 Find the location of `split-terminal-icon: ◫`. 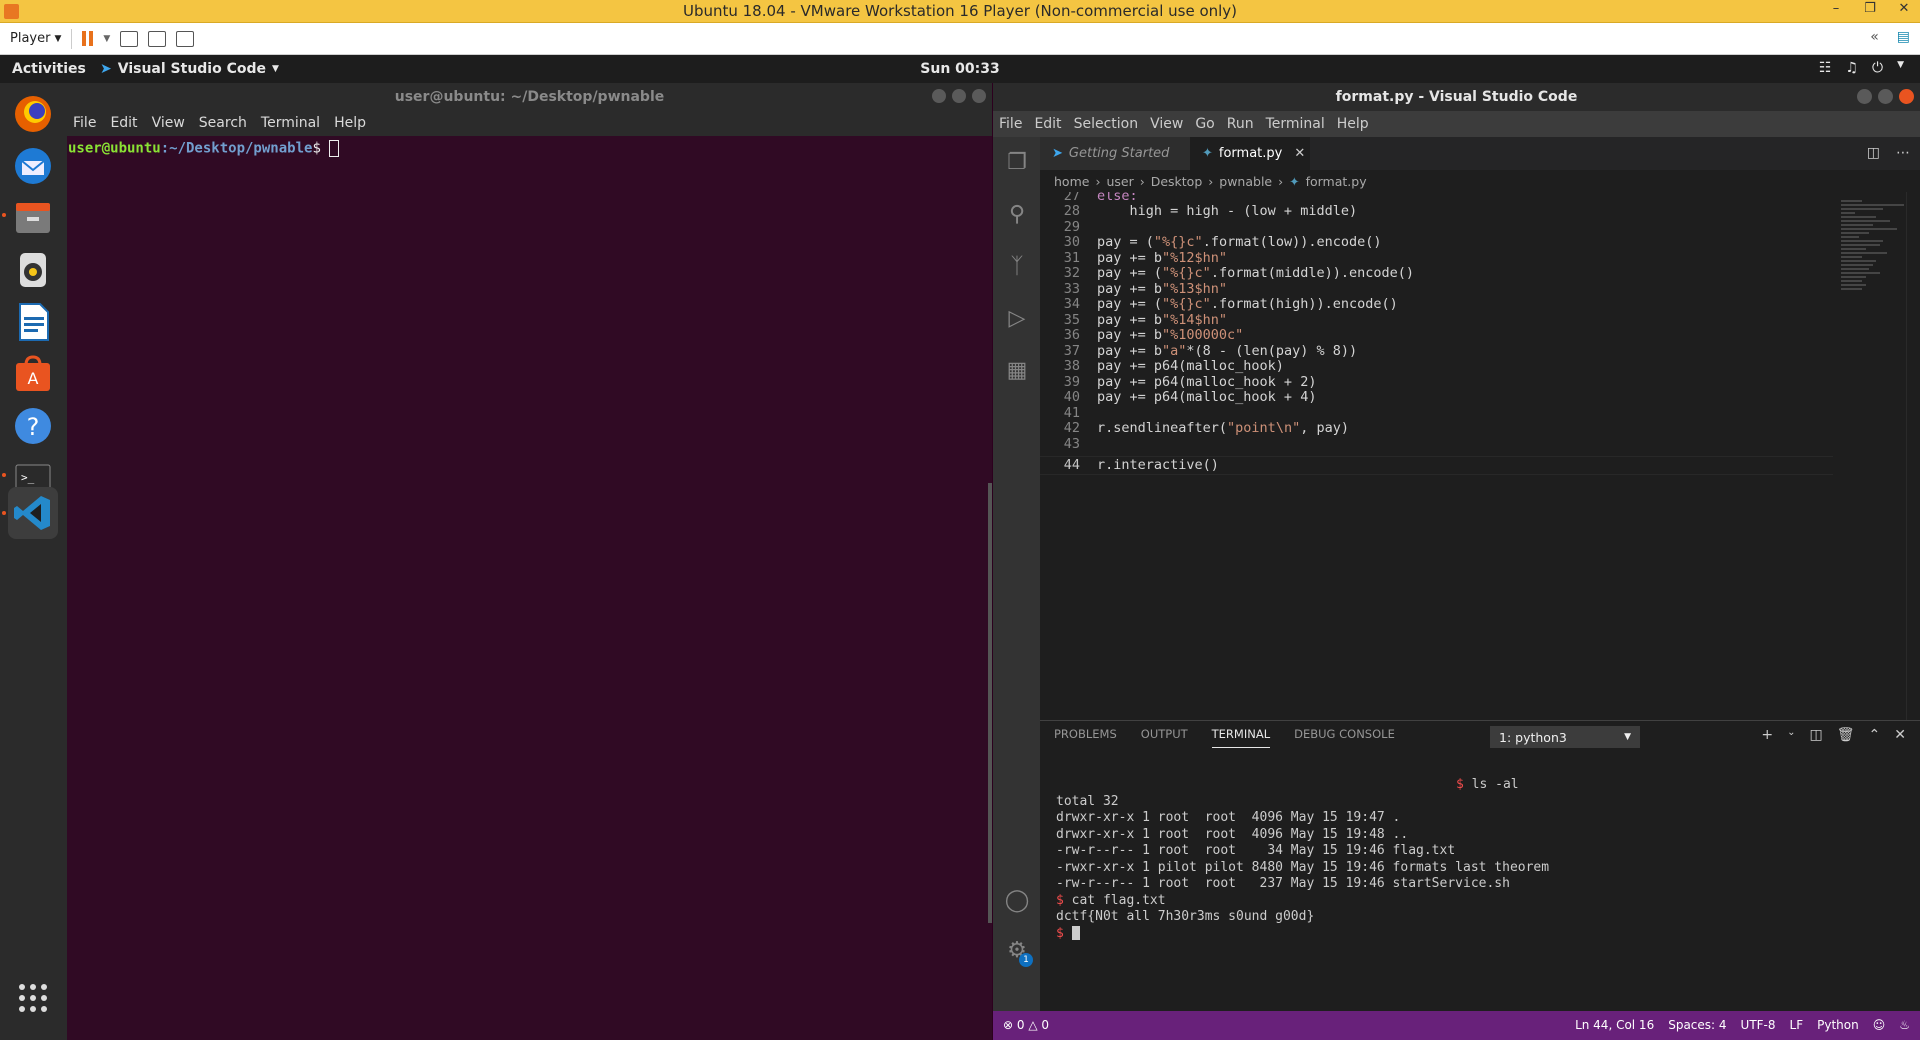

split-terminal-icon: ◫ is located at coordinates (1816, 735).